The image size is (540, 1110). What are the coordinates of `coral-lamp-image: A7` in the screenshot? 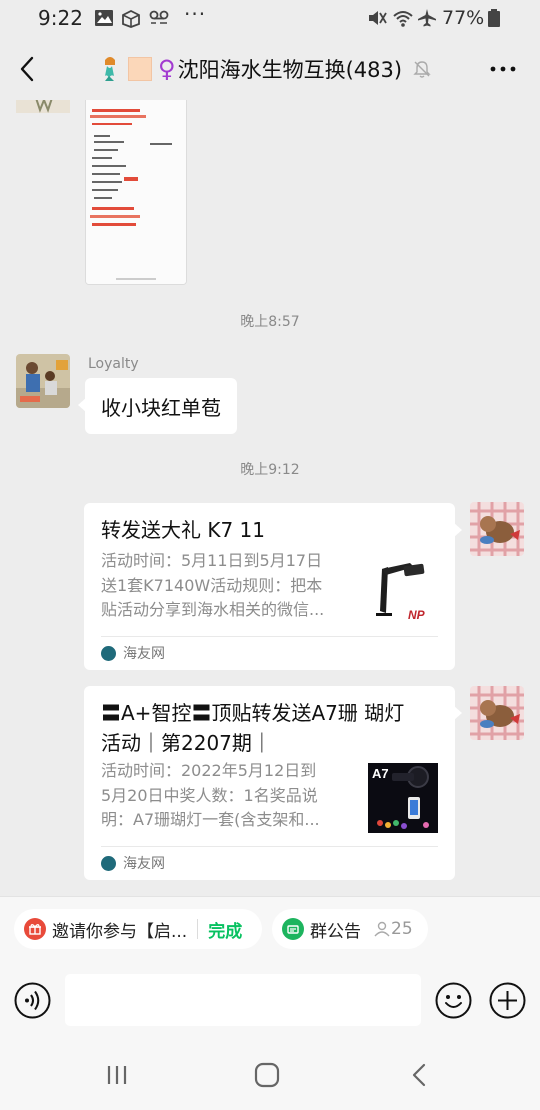 It's located at (403, 798).